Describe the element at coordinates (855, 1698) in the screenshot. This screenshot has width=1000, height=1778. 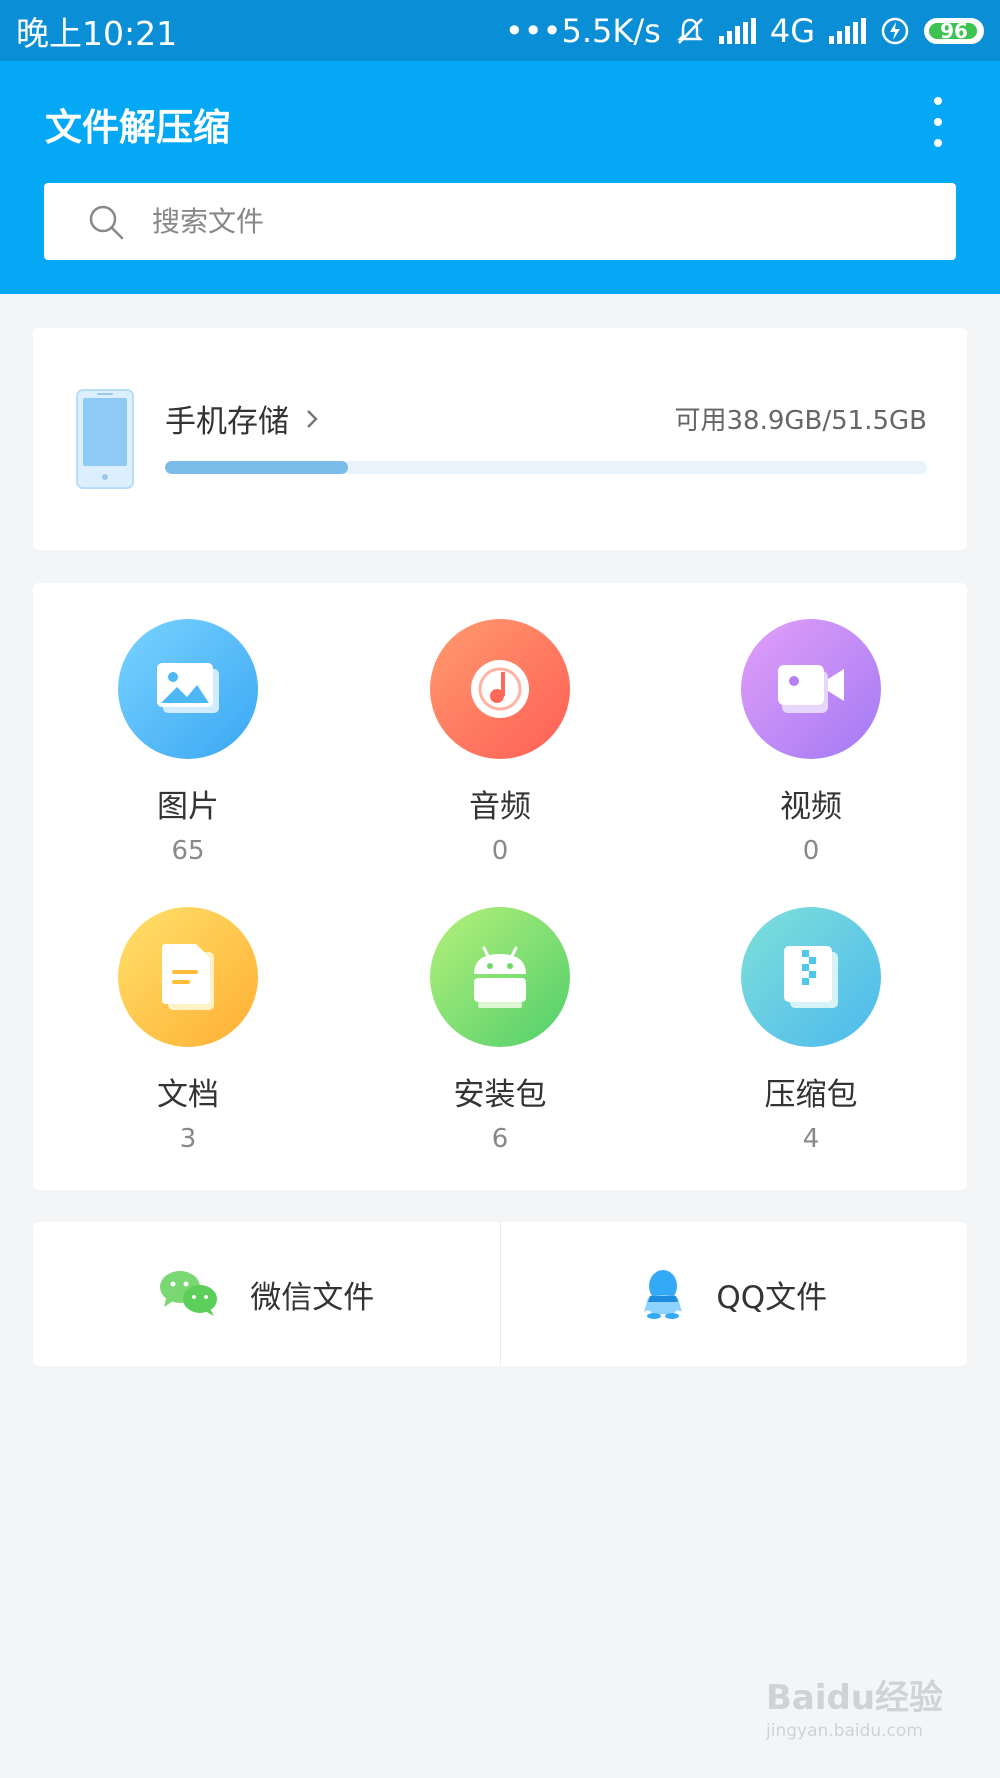
I see `watermark-text: Baidu经验` at that location.